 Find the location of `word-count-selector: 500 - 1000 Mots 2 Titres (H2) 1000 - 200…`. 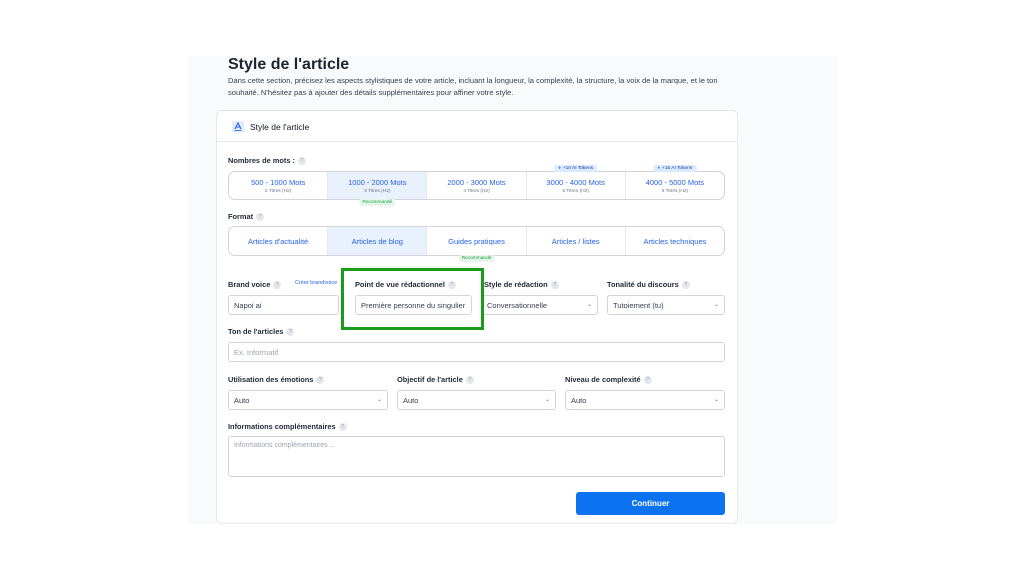

word-count-selector: 500 - 1000 Mots 2 Titres (H2) 1000 - 200… is located at coordinates (476, 185).